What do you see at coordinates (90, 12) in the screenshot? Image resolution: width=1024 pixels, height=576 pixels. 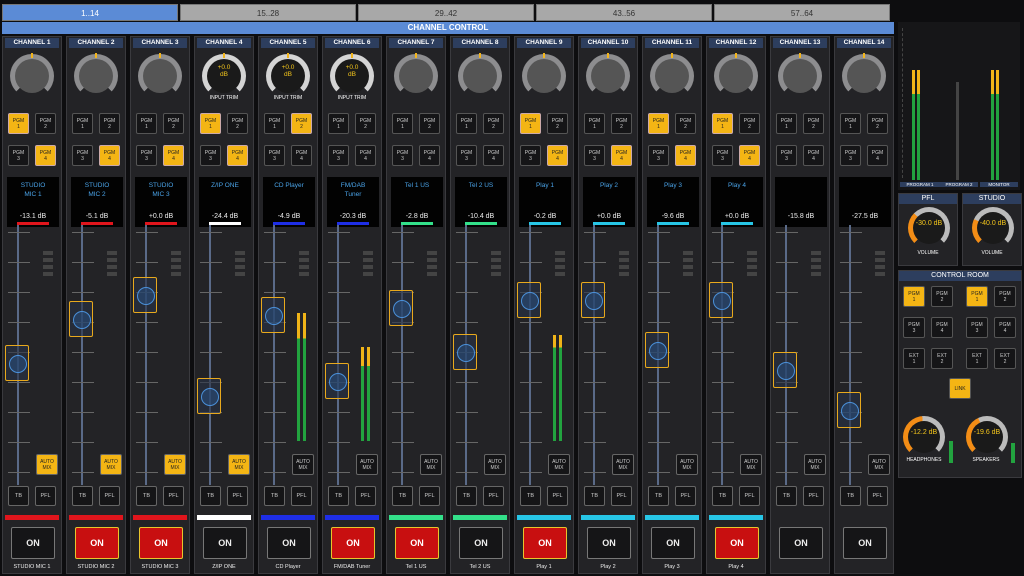 I see `tab-1--14: 1..14` at bounding box center [90, 12].